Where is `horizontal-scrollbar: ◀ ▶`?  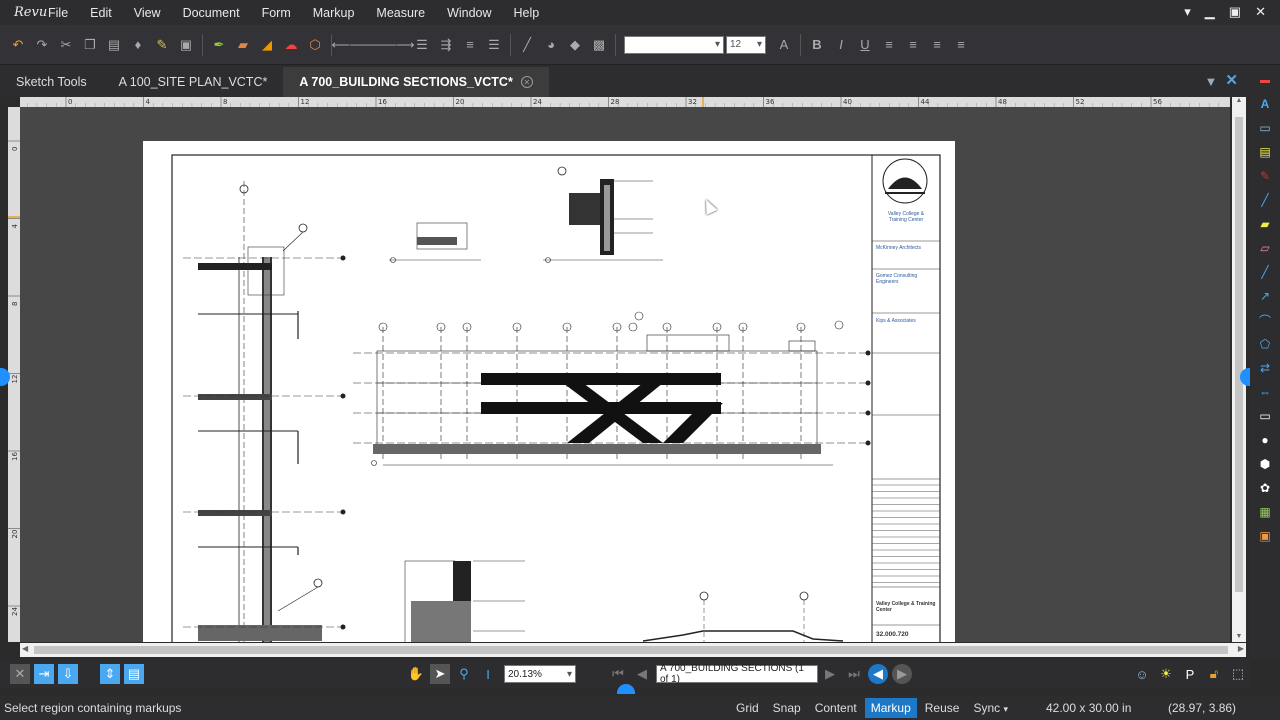 horizontal-scrollbar: ◀ ▶ is located at coordinates (633, 650).